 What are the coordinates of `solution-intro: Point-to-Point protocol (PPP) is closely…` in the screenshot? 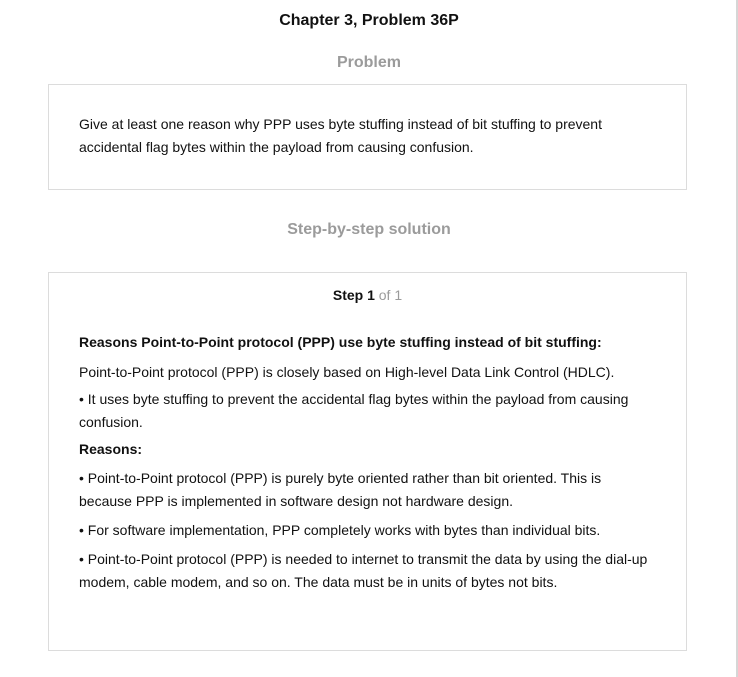 It's located at (347, 372).